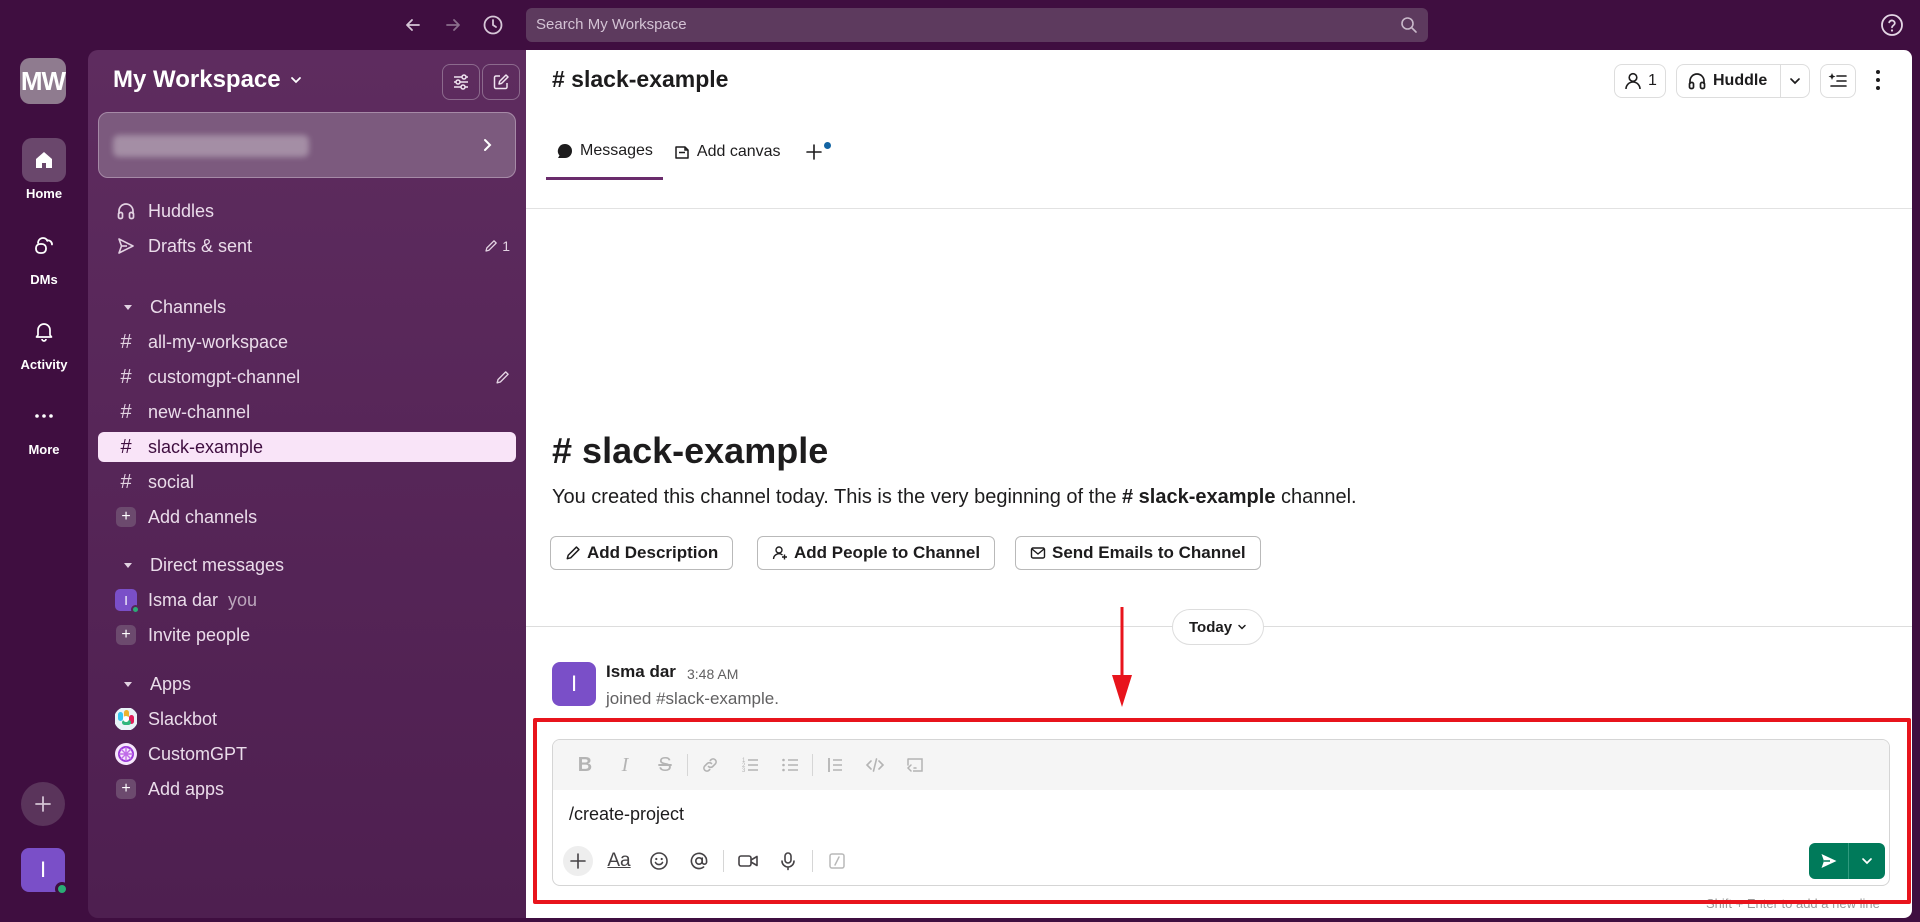 The height and width of the screenshot is (922, 1920). What do you see at coordinates (493, 25) in the screenshot?
I see `history-clock-icon` at bounding box center [493, 25].